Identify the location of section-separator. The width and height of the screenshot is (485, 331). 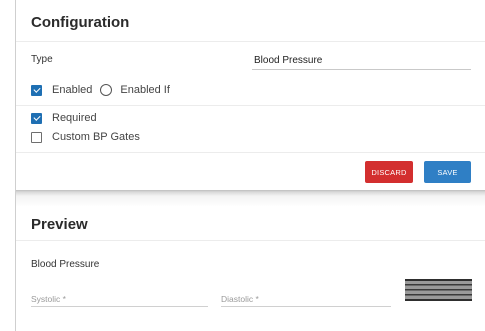
(250, 198).